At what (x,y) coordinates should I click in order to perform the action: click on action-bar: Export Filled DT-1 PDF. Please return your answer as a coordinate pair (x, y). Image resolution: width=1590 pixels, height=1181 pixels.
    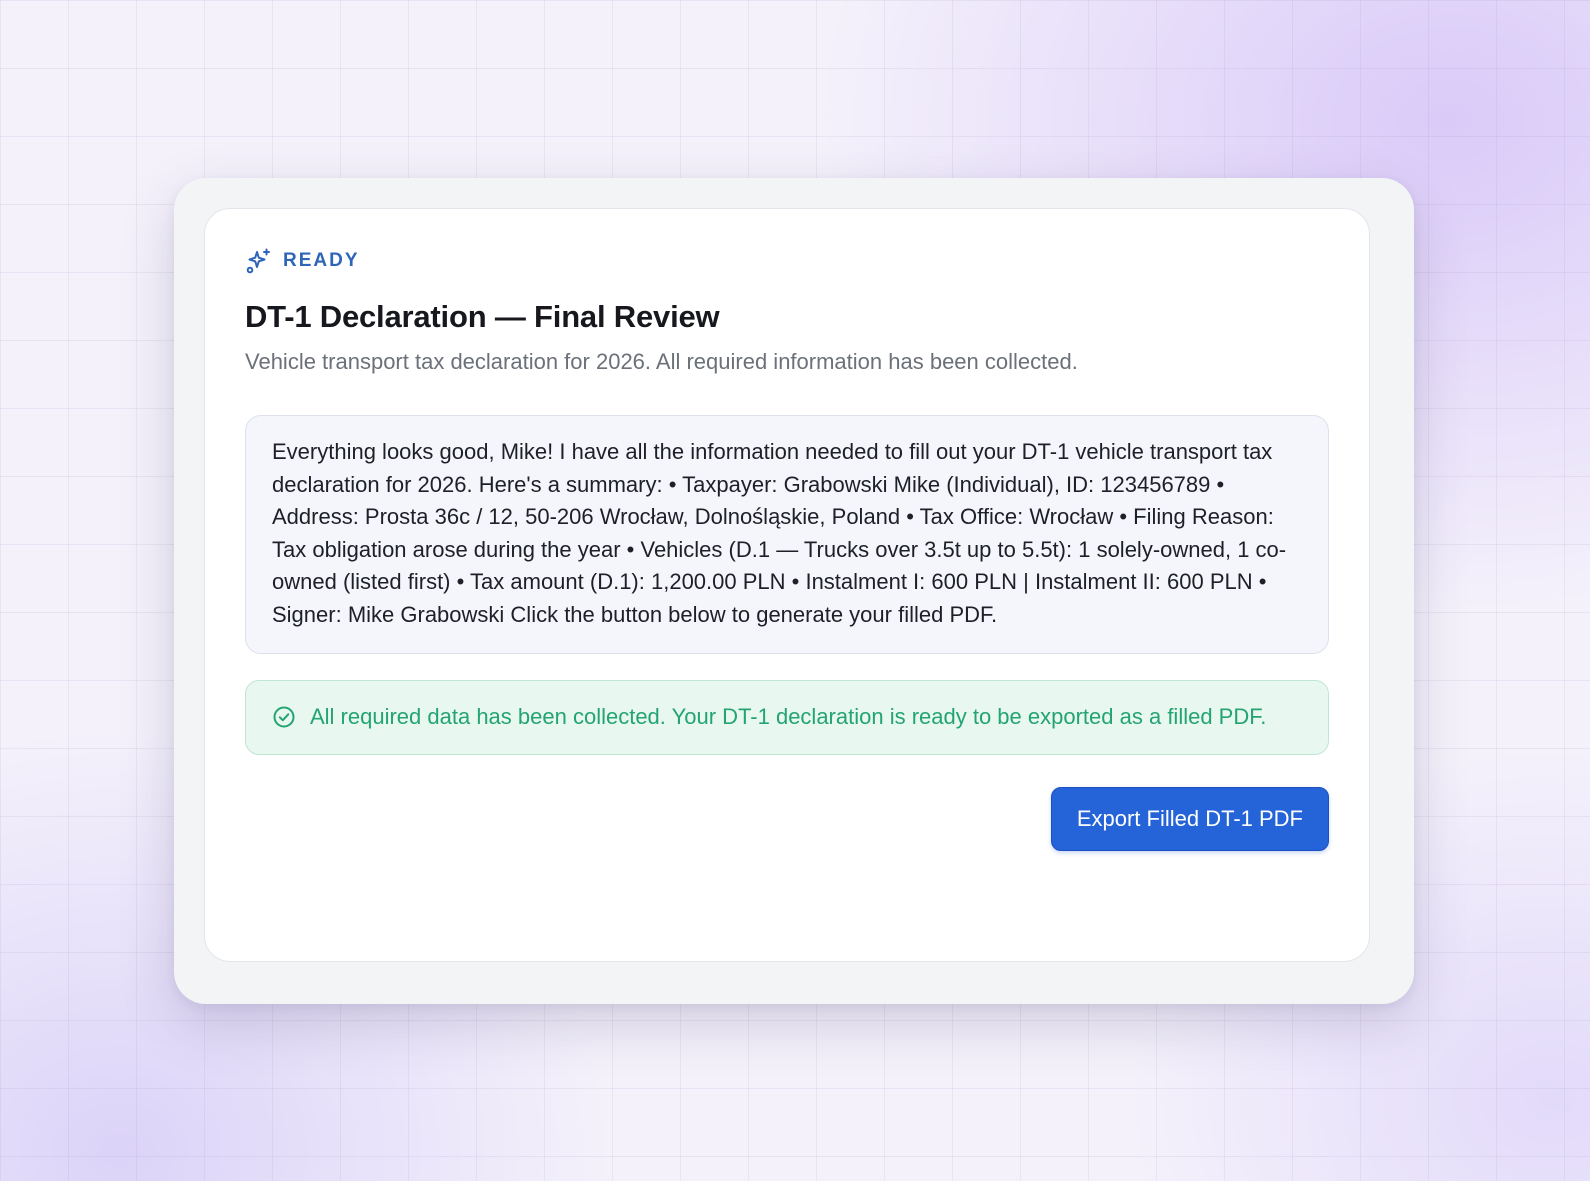
    Looking at the image, I should click on (787, 818).